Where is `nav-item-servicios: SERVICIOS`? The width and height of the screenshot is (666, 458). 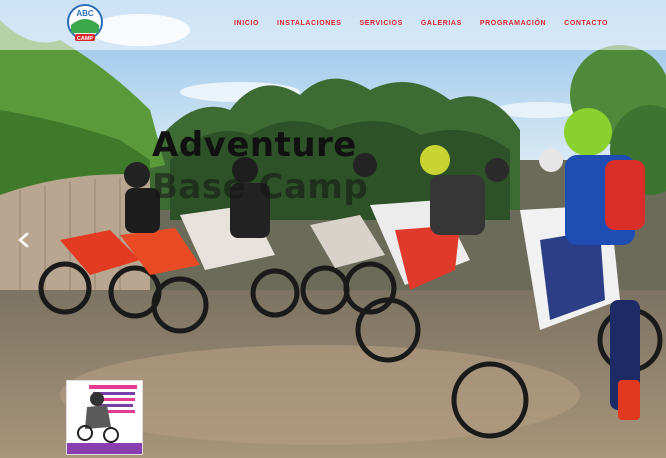 nav-item-servicios: SERVICIOS is located at coordinates (380, 23).